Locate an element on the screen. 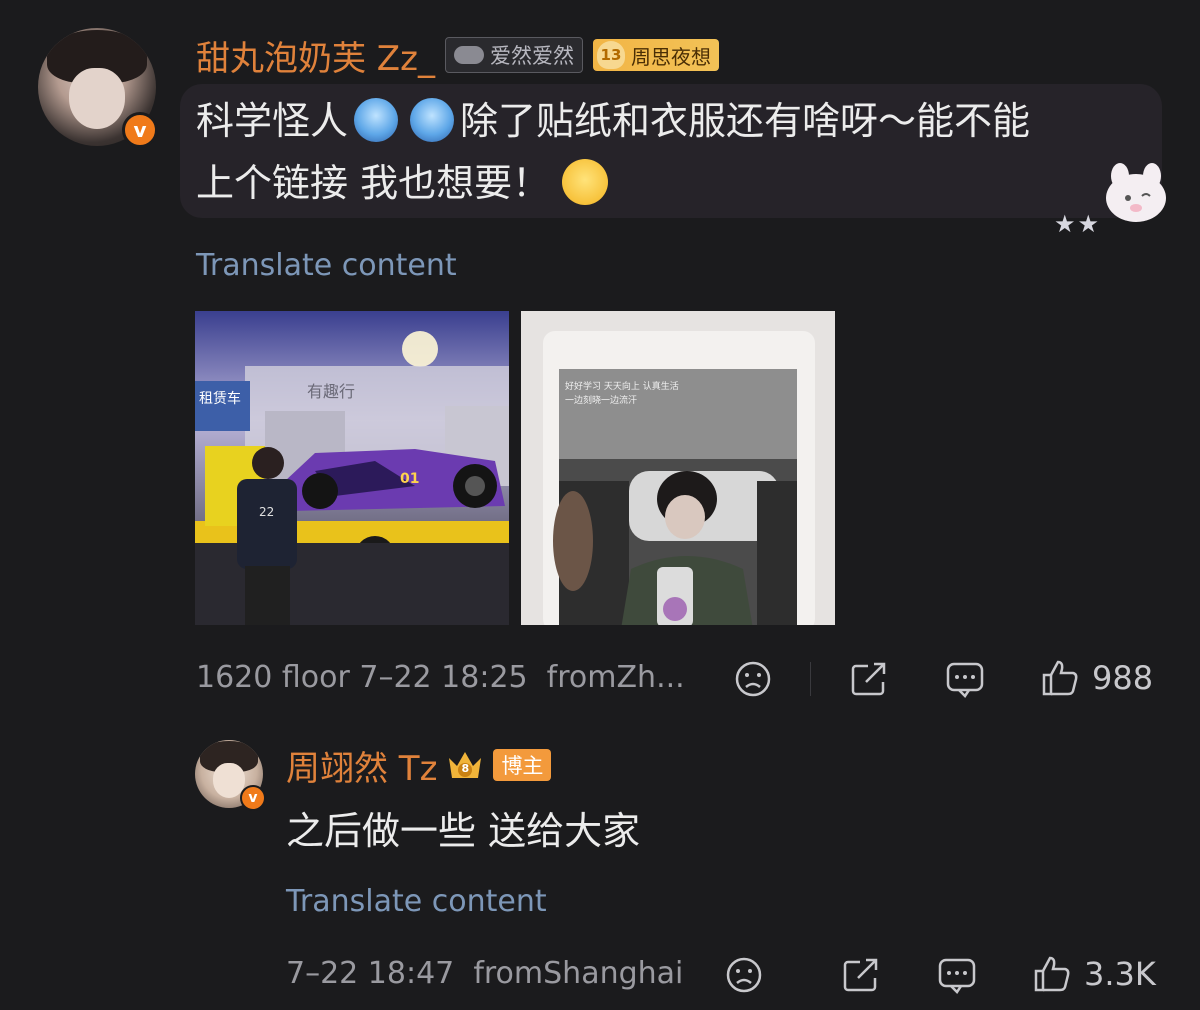 This screenshot has width=1200, height=1010. mirror-caption-line-2: 一边刻晓一边流汗 is located at coordinates (601, 400).